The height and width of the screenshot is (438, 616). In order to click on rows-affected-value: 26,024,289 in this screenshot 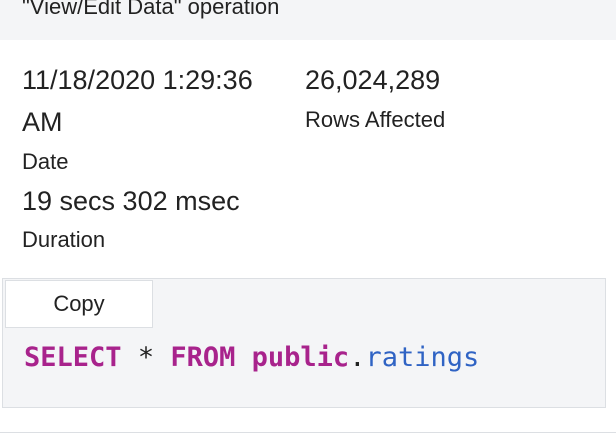, I will do `click(373, 80)`.